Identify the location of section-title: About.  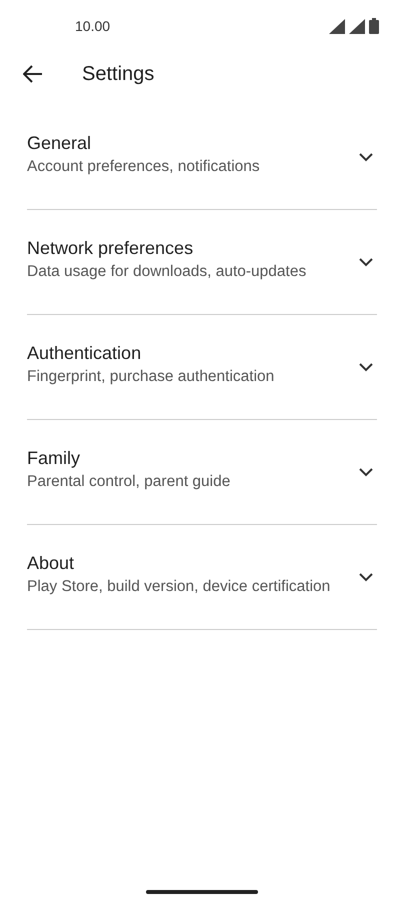
(51, 563).